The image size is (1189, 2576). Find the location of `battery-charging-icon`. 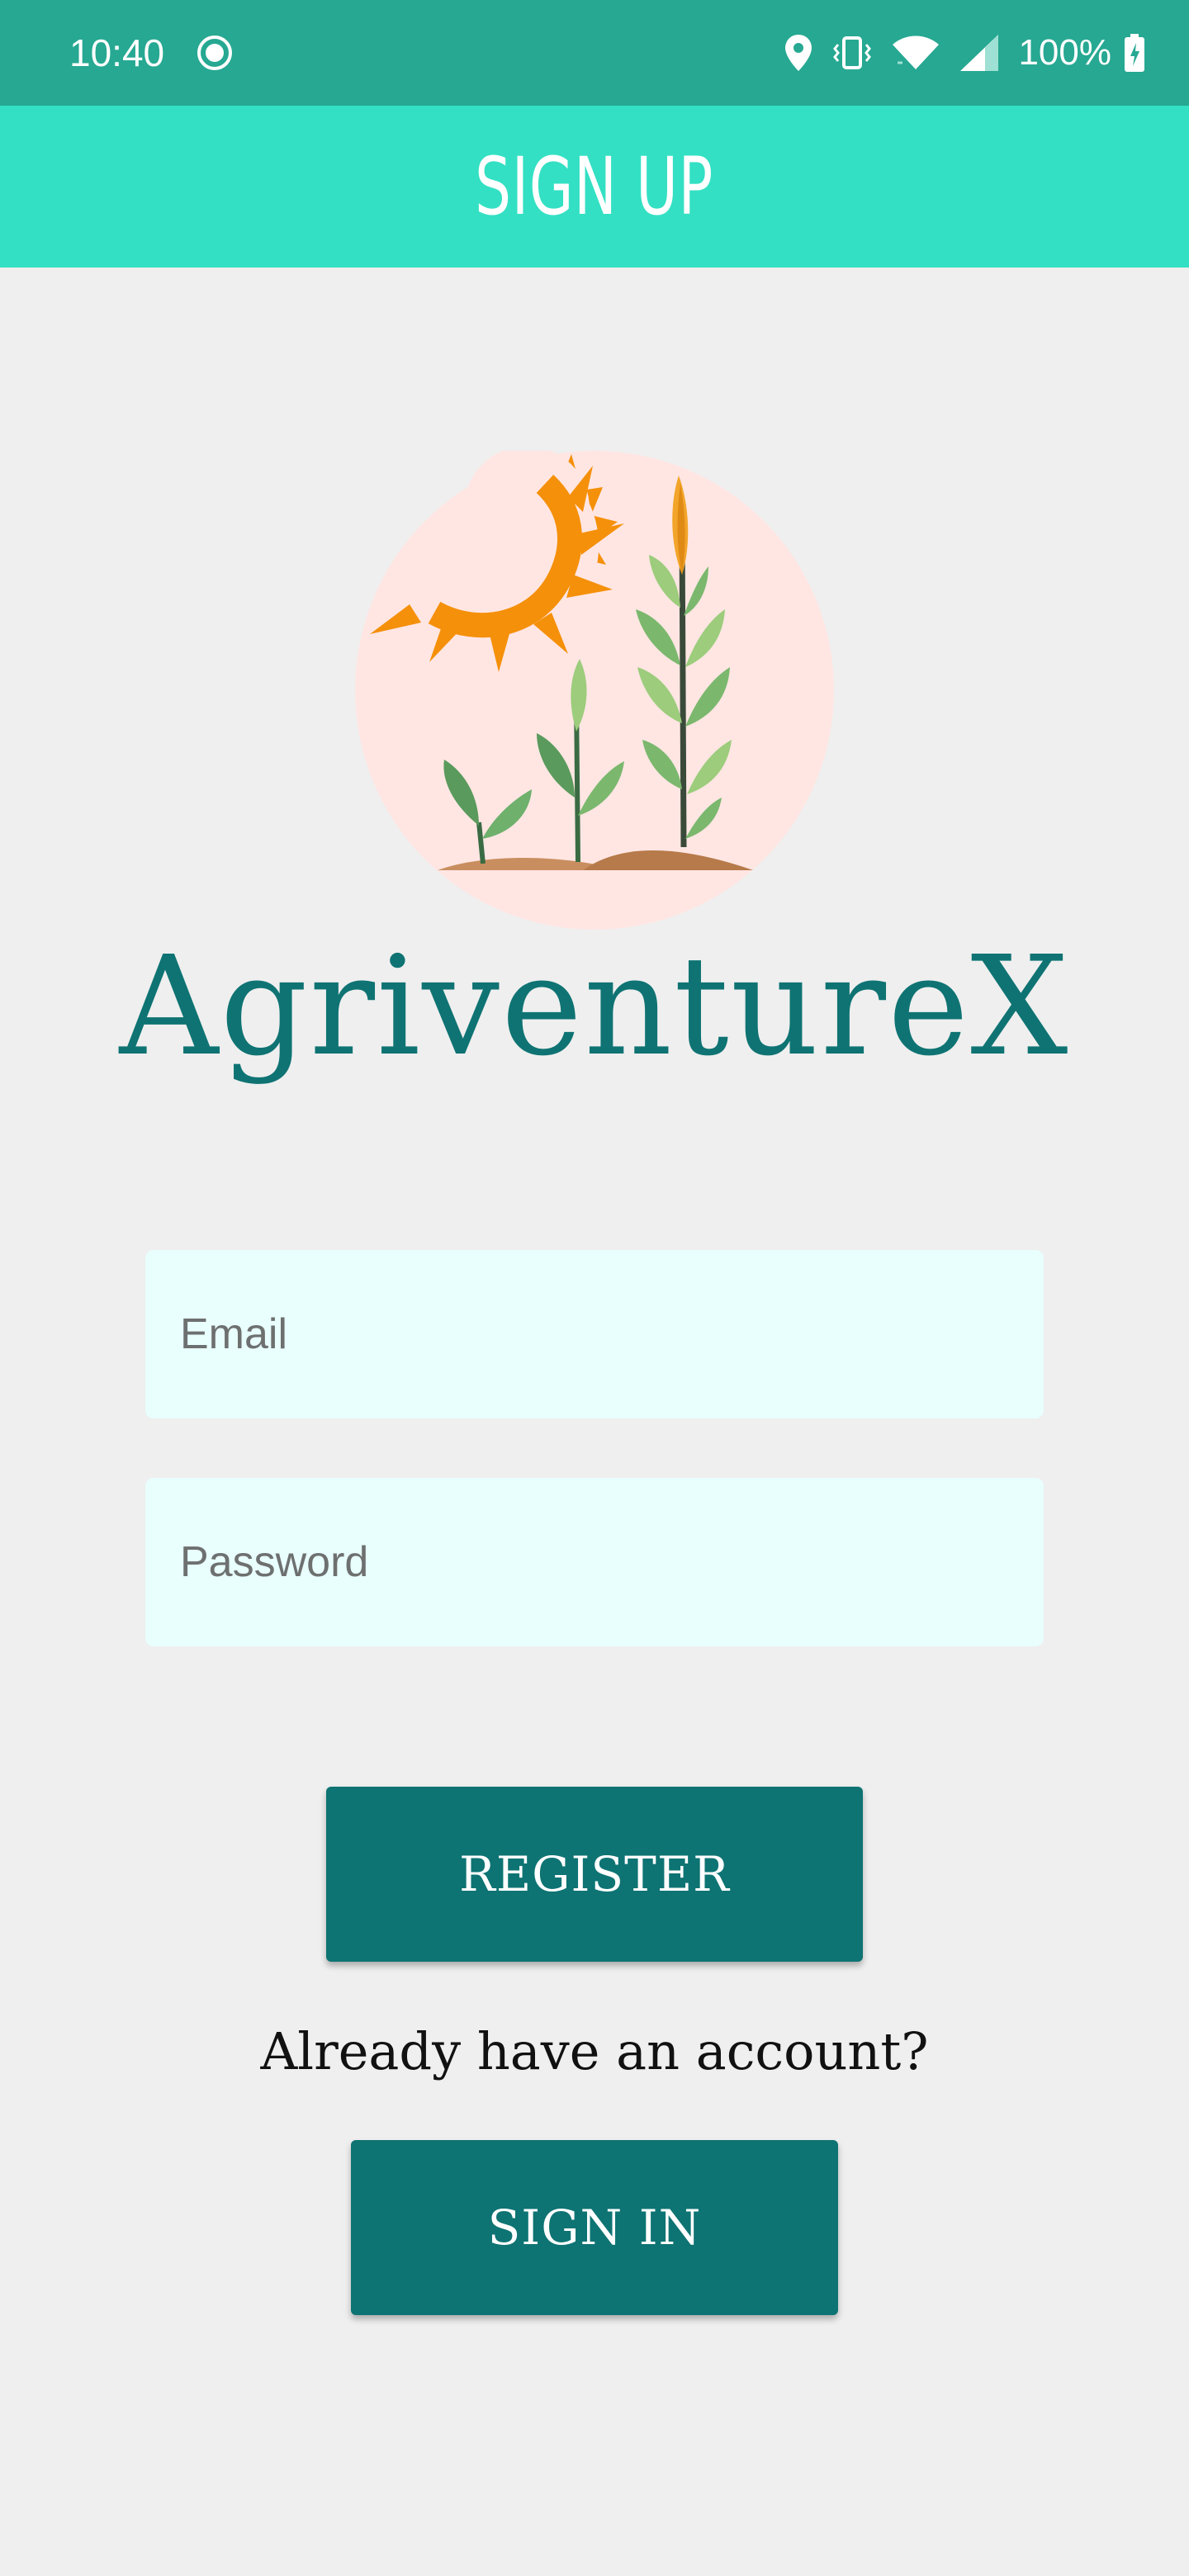

battery-charging-icon is located at coordinates (1134, 53).